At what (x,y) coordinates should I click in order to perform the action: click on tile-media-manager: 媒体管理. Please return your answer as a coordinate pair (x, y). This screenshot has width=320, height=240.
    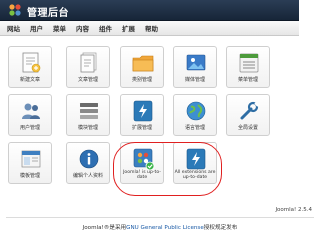
    Looking at the image, I should click on (195, 67).